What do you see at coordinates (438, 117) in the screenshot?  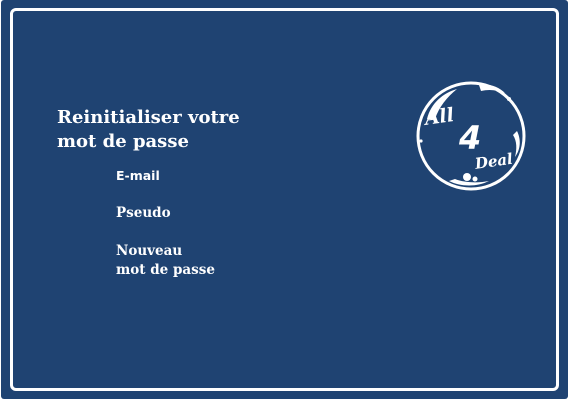 I see `logo-word-top: All` at bounding box center [438, 117].